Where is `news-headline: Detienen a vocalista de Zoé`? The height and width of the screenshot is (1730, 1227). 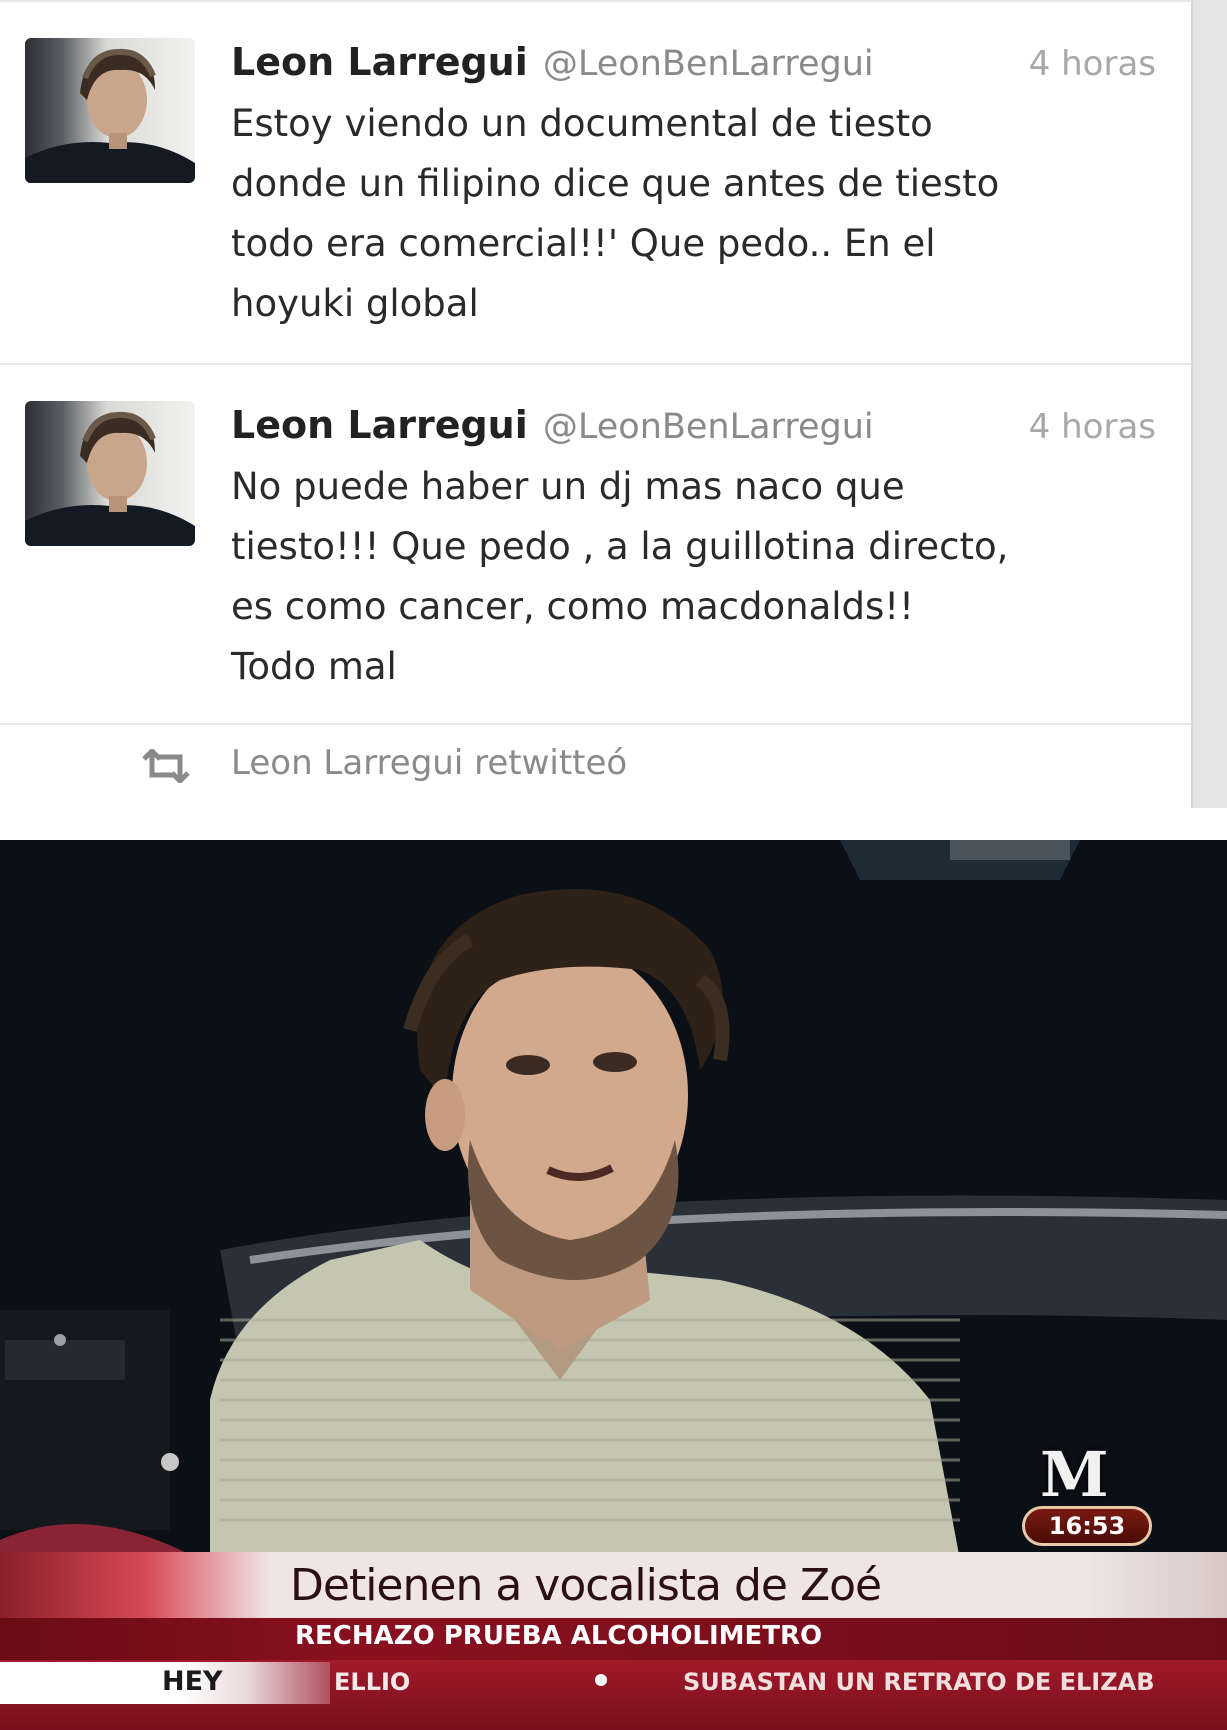
news-headline: Detienen a vocalista de Zoé is located at coordinates (586, 1585).